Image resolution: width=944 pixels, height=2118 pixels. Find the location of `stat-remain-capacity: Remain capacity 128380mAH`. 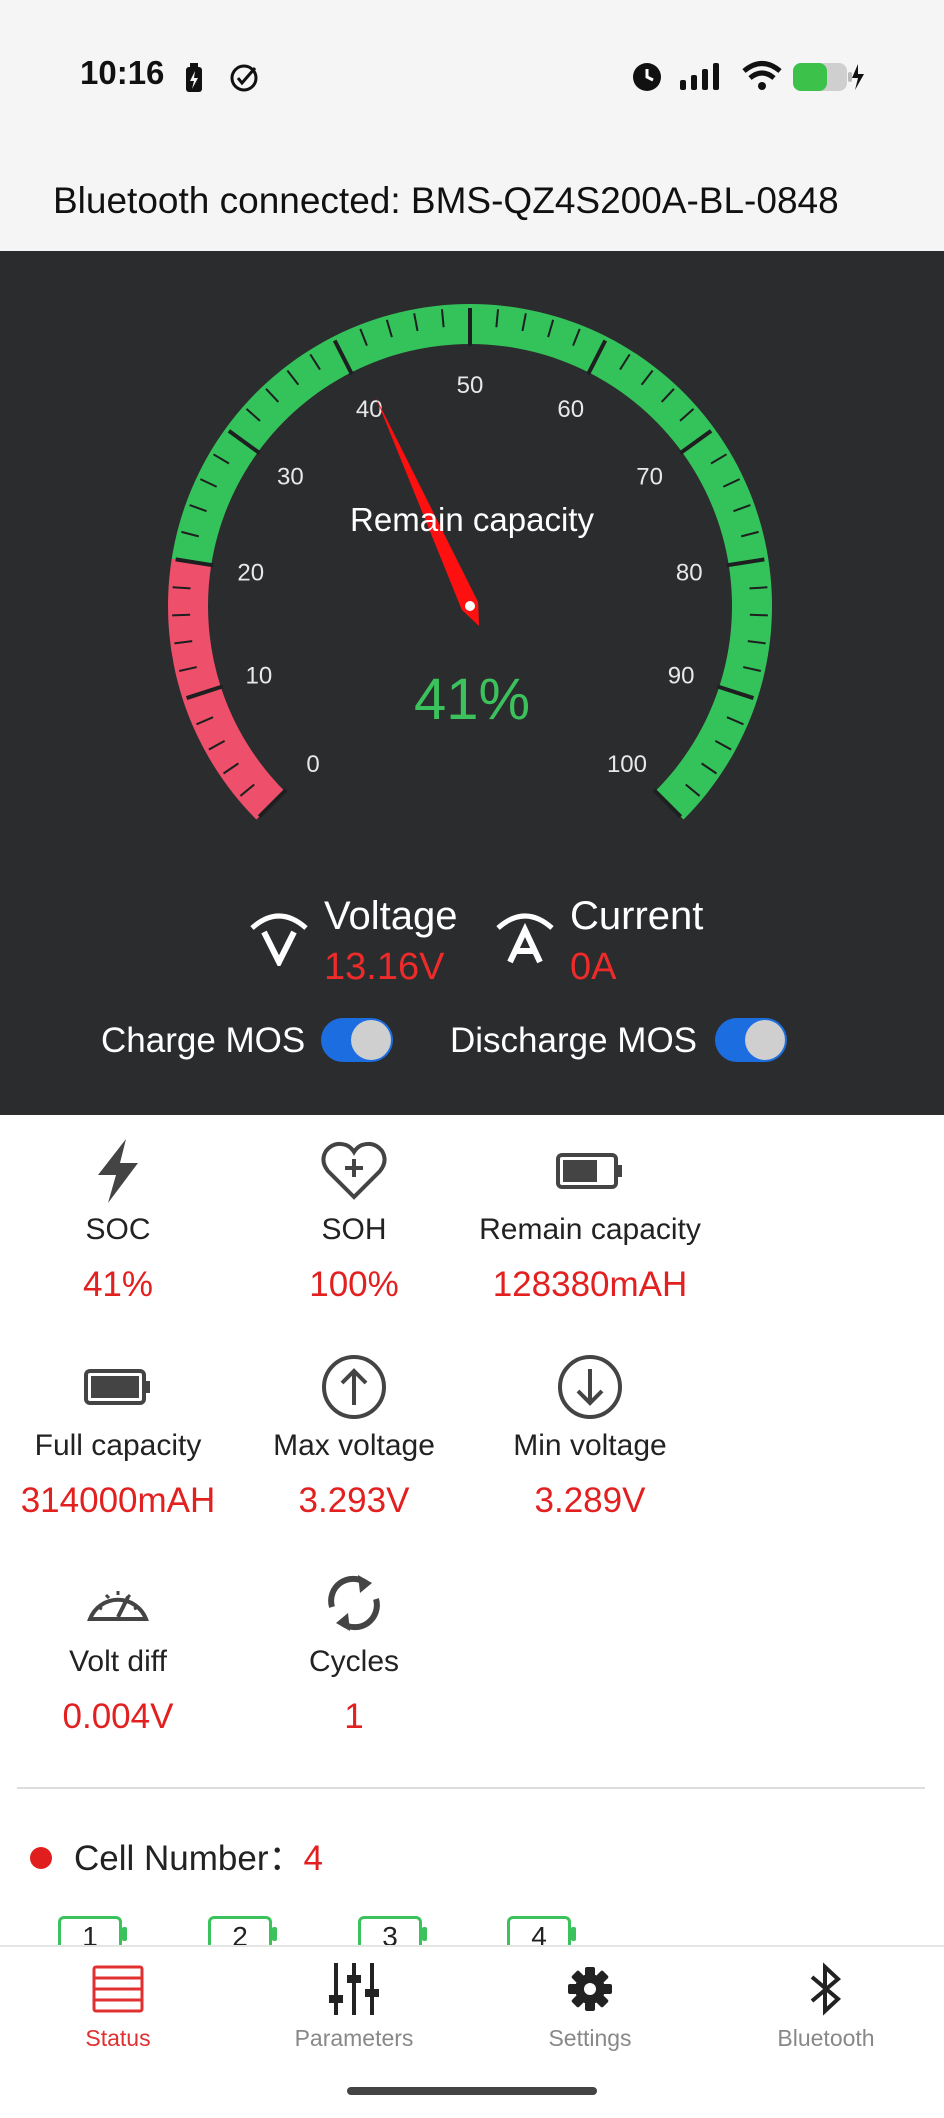

stat-remain-capacity: Remain capacity 128380mAH is located at coordinates (590, 1220).